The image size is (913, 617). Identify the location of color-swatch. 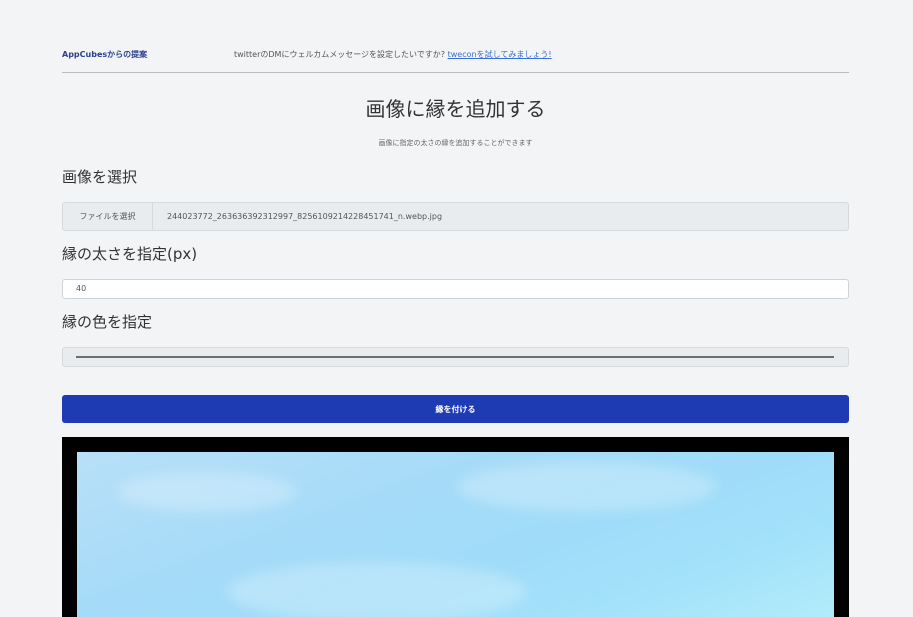
(455, 357).